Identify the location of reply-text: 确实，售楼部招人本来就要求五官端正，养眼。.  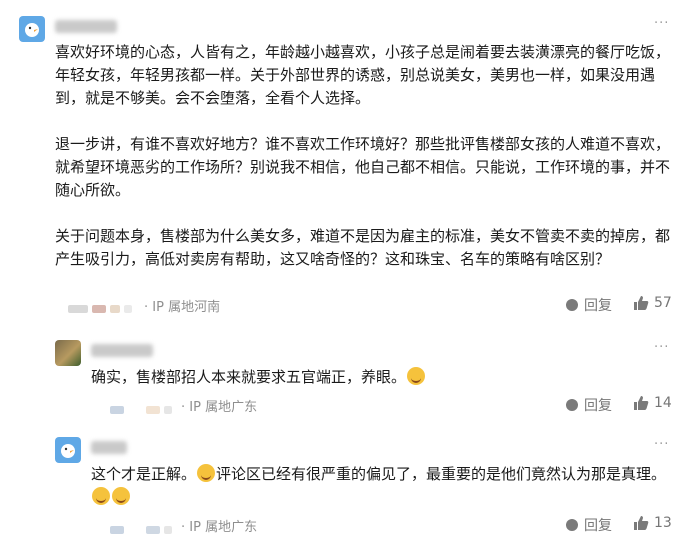
(258, 377).